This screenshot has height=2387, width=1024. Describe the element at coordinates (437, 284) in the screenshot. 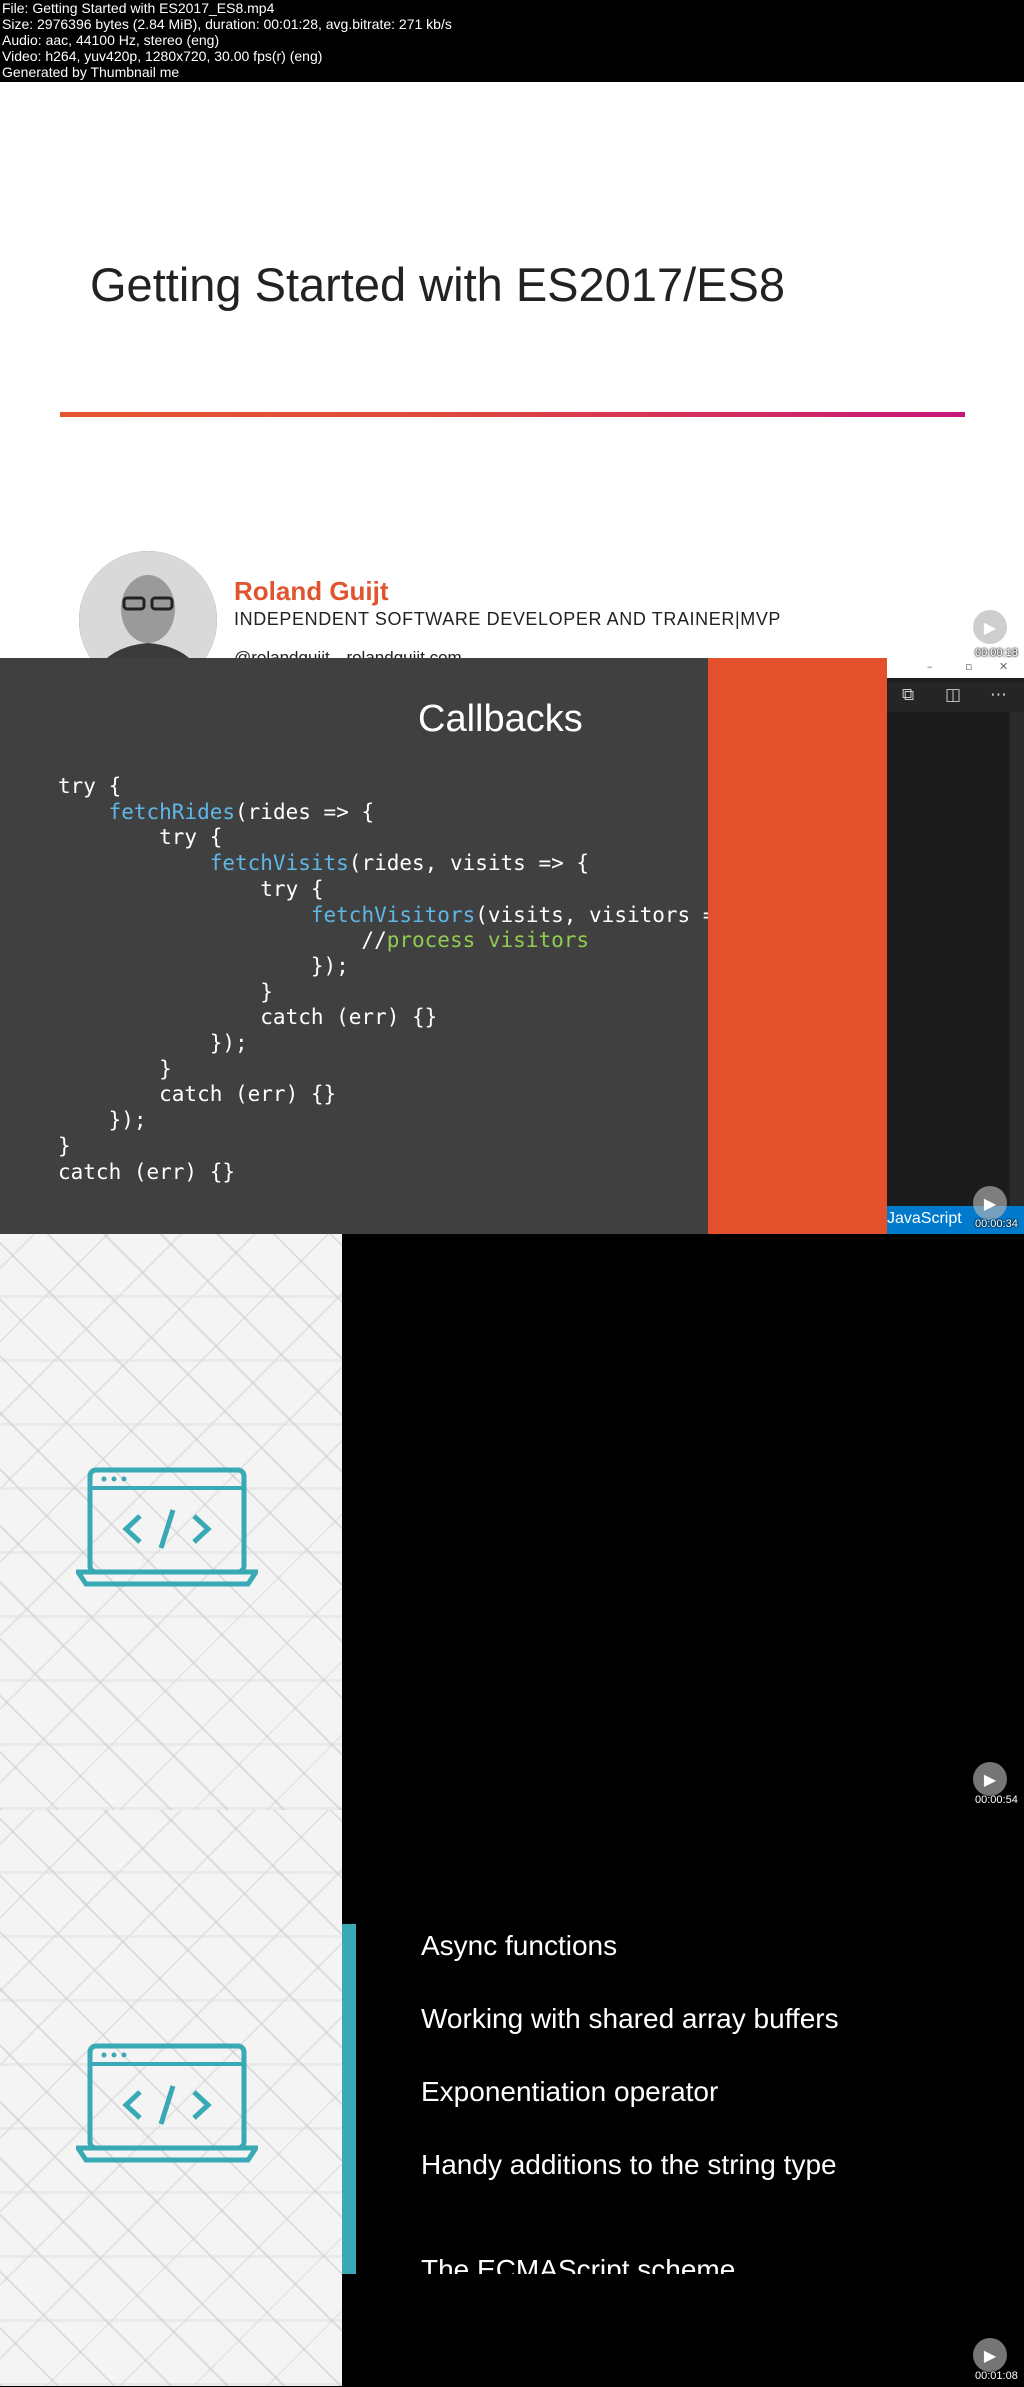

I see `course-title: Getting Started with ES2017/ES8` at that location.